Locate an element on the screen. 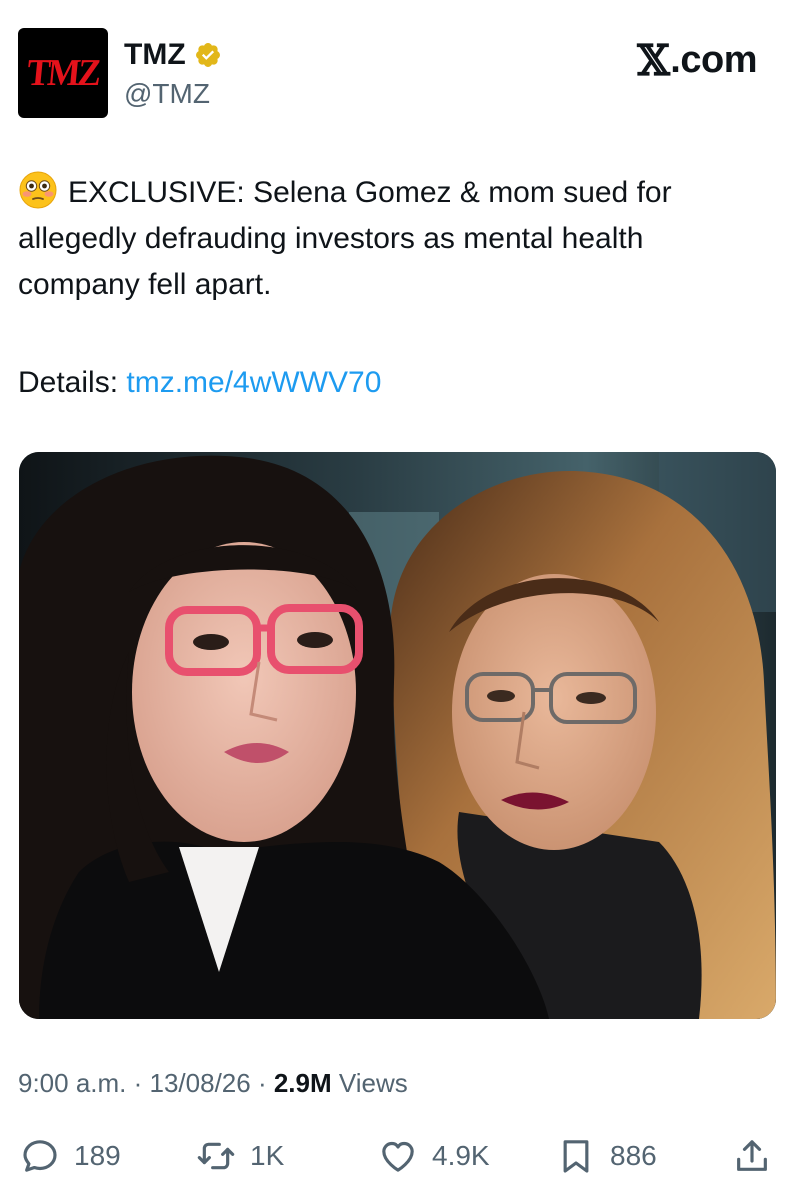  avatar: TMZ is located at coordinates (63, 73).